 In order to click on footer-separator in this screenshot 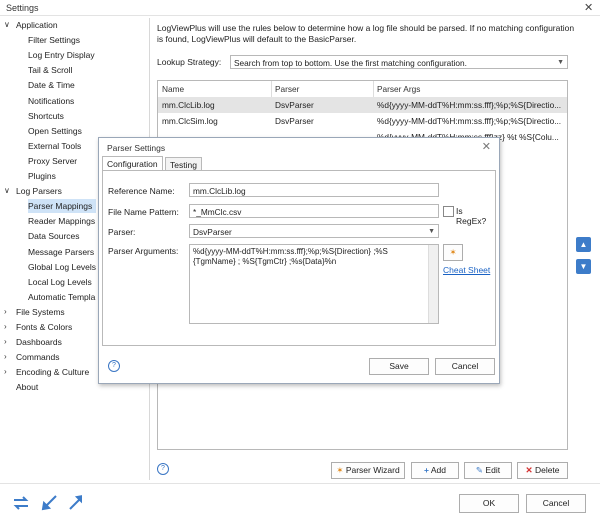, I will do `click(300, 483)`.